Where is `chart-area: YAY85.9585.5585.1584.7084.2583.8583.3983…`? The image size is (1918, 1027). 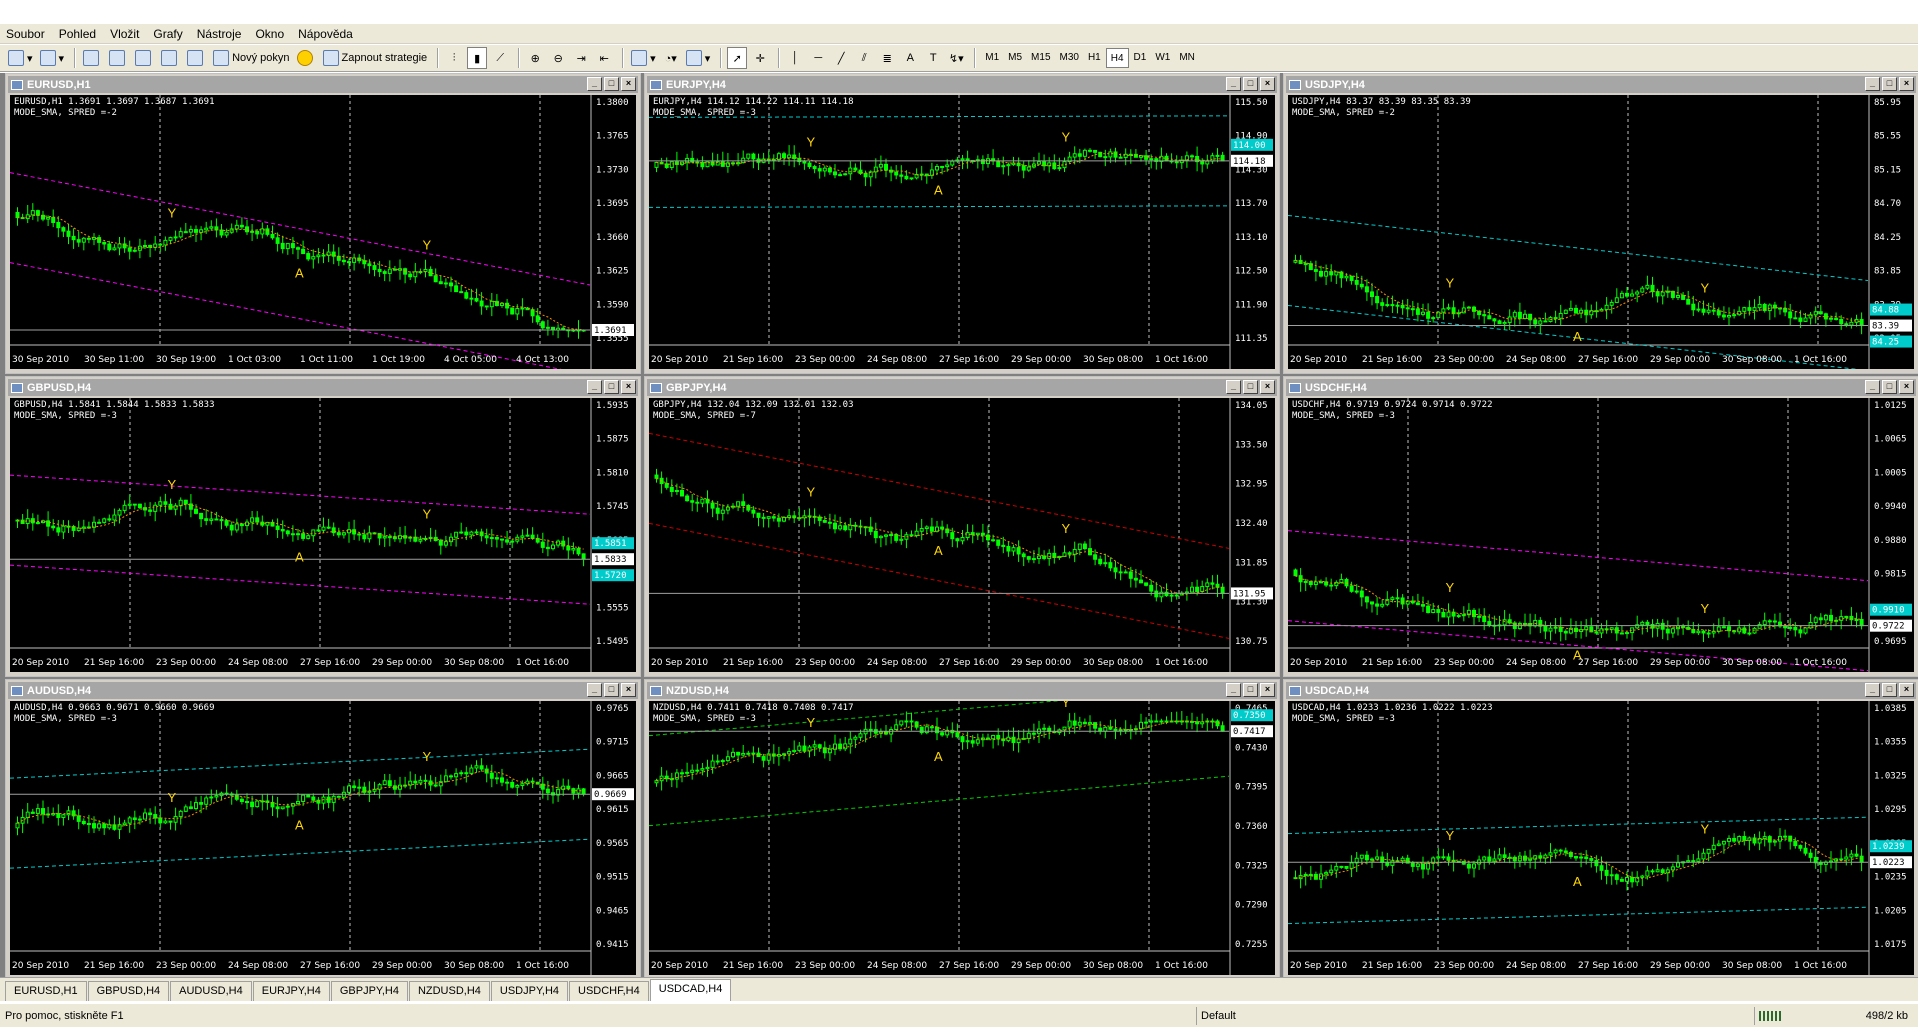 chart-area: YAY85.9585.5585.1584.7084.2583.8583.3983… is located at coordinates (1601, 232).